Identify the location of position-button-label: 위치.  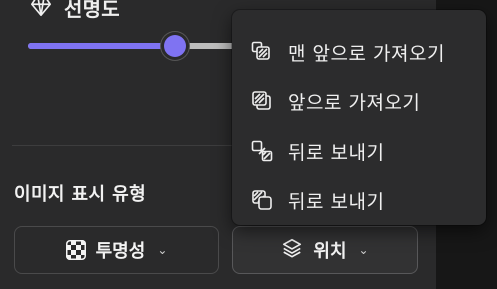
(330, 251).